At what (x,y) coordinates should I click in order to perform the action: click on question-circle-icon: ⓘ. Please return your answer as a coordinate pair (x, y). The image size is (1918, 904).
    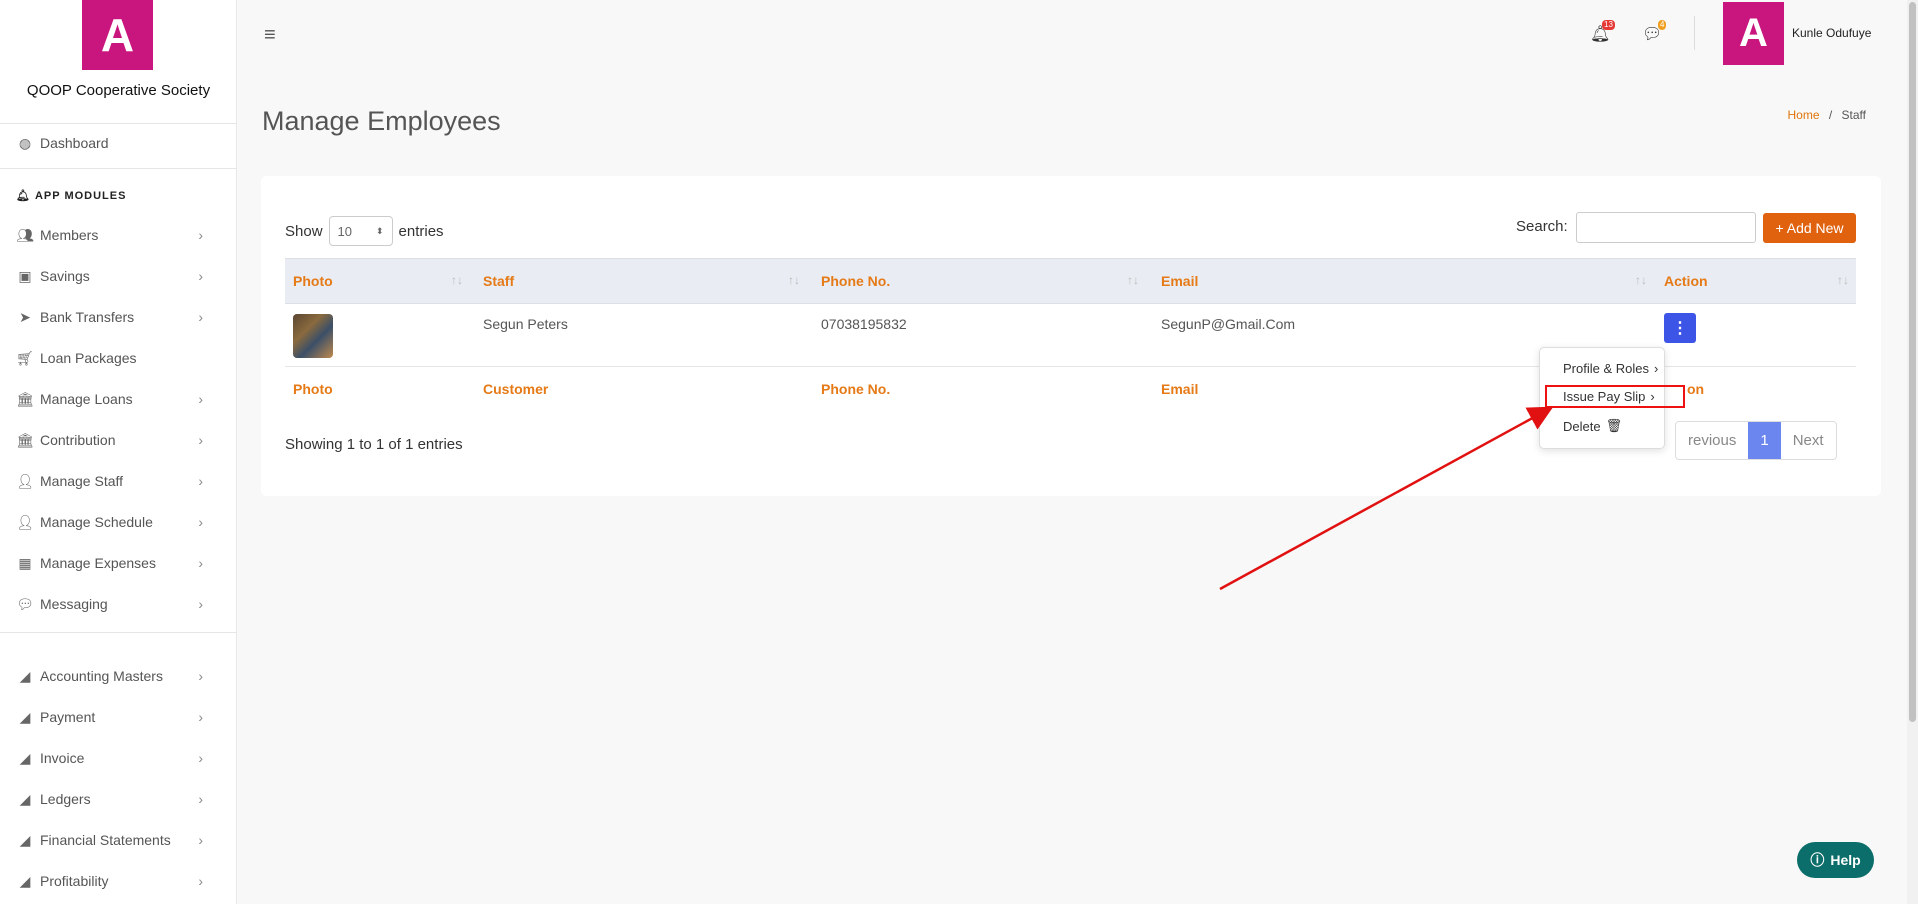
    Looking at the image, I should click on (1817, 860).